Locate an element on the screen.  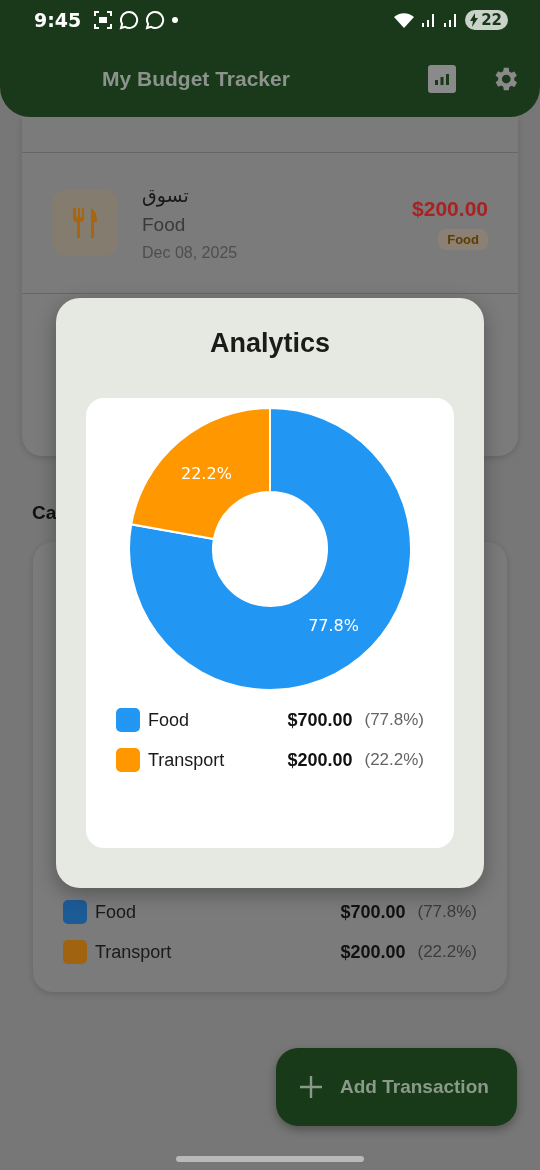
transaction-title: تسوق is located at coordinates (166, 195).